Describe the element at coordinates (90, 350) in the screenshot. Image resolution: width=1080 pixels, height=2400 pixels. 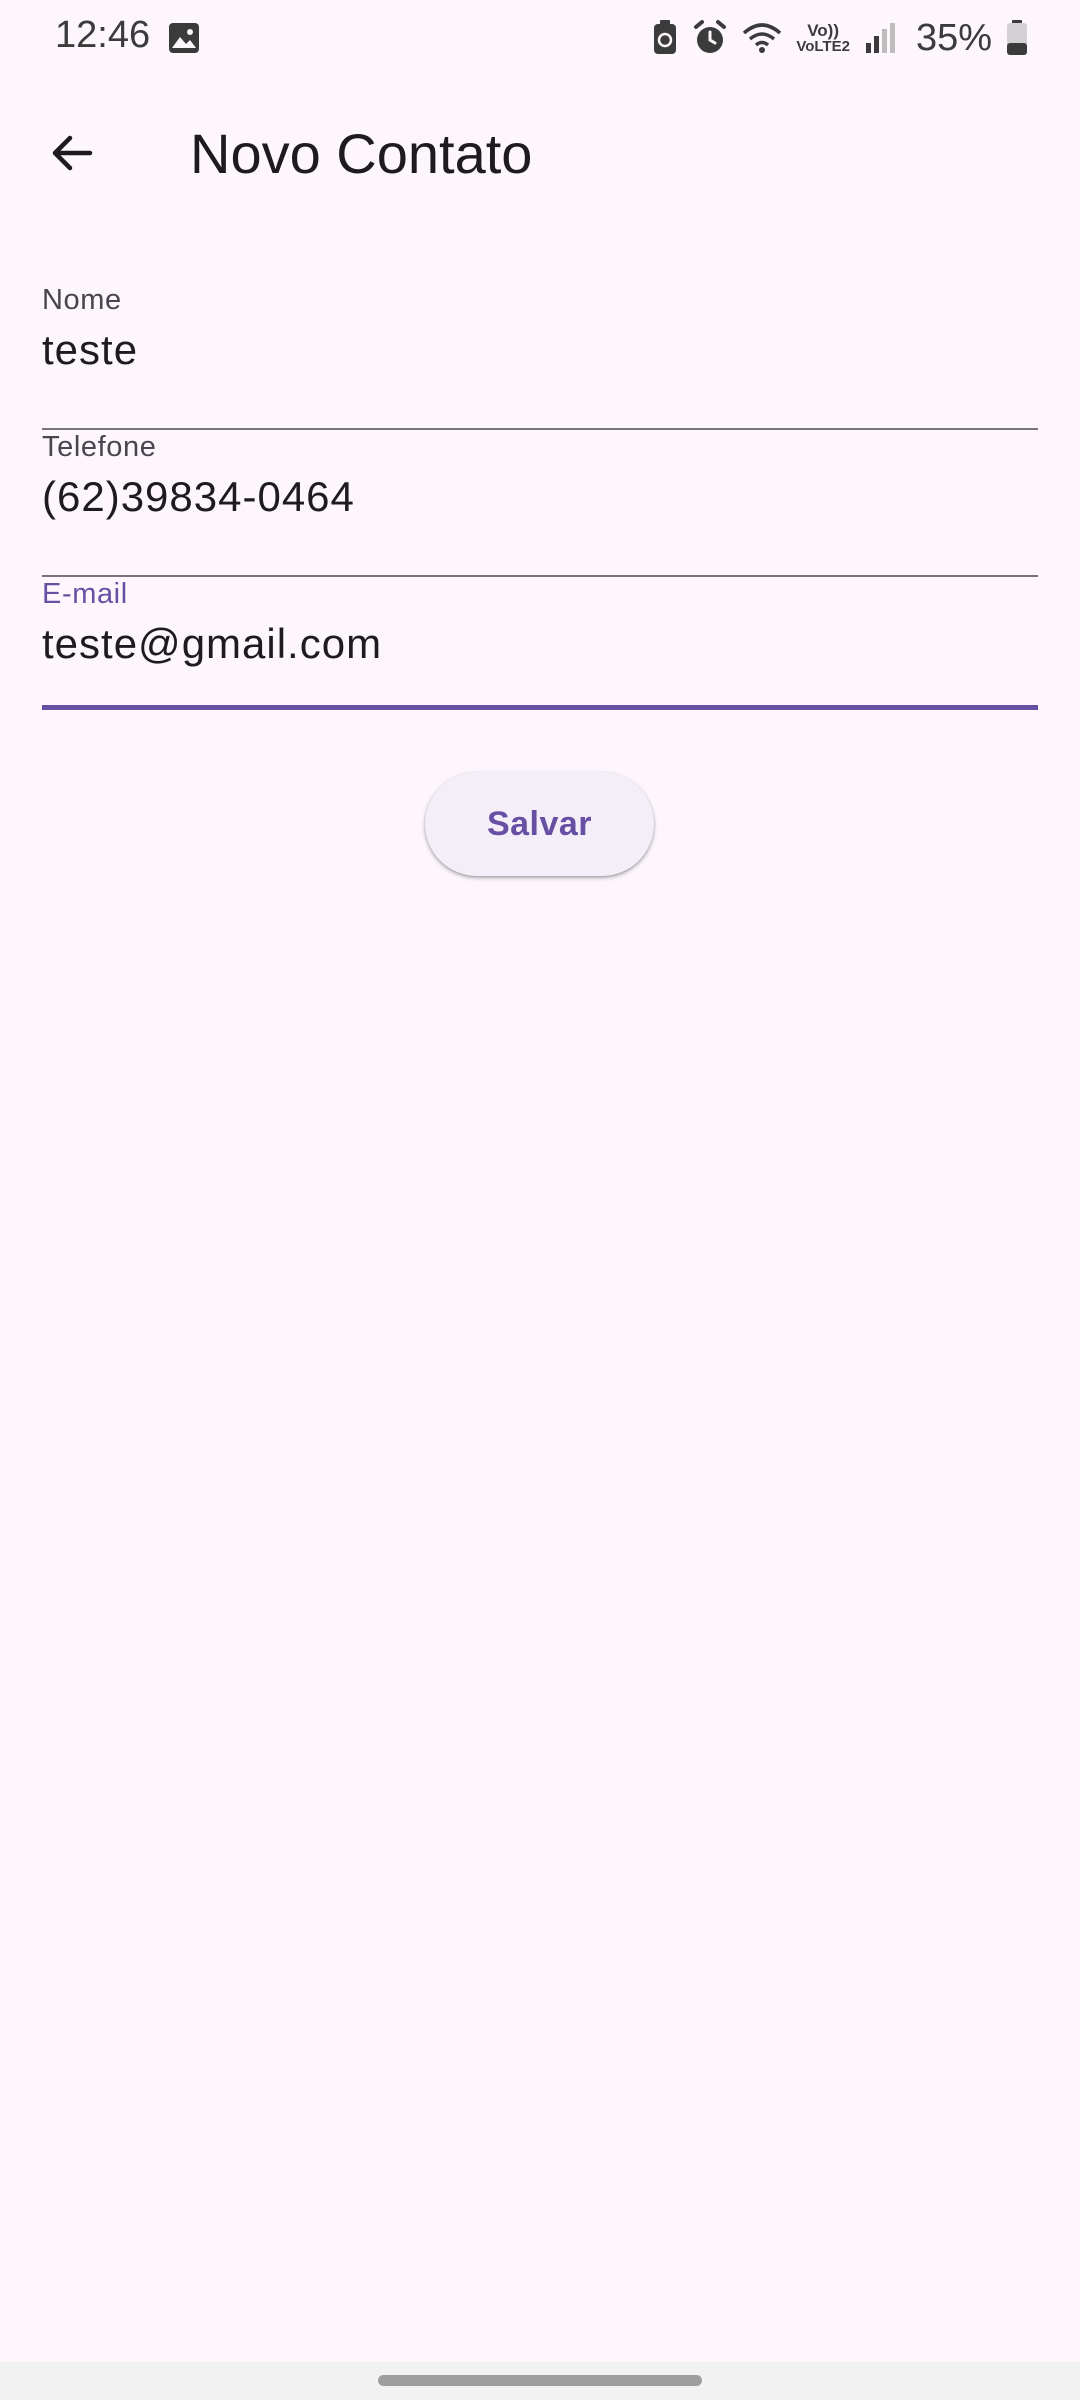
I see `nome-input: teste` at that location.